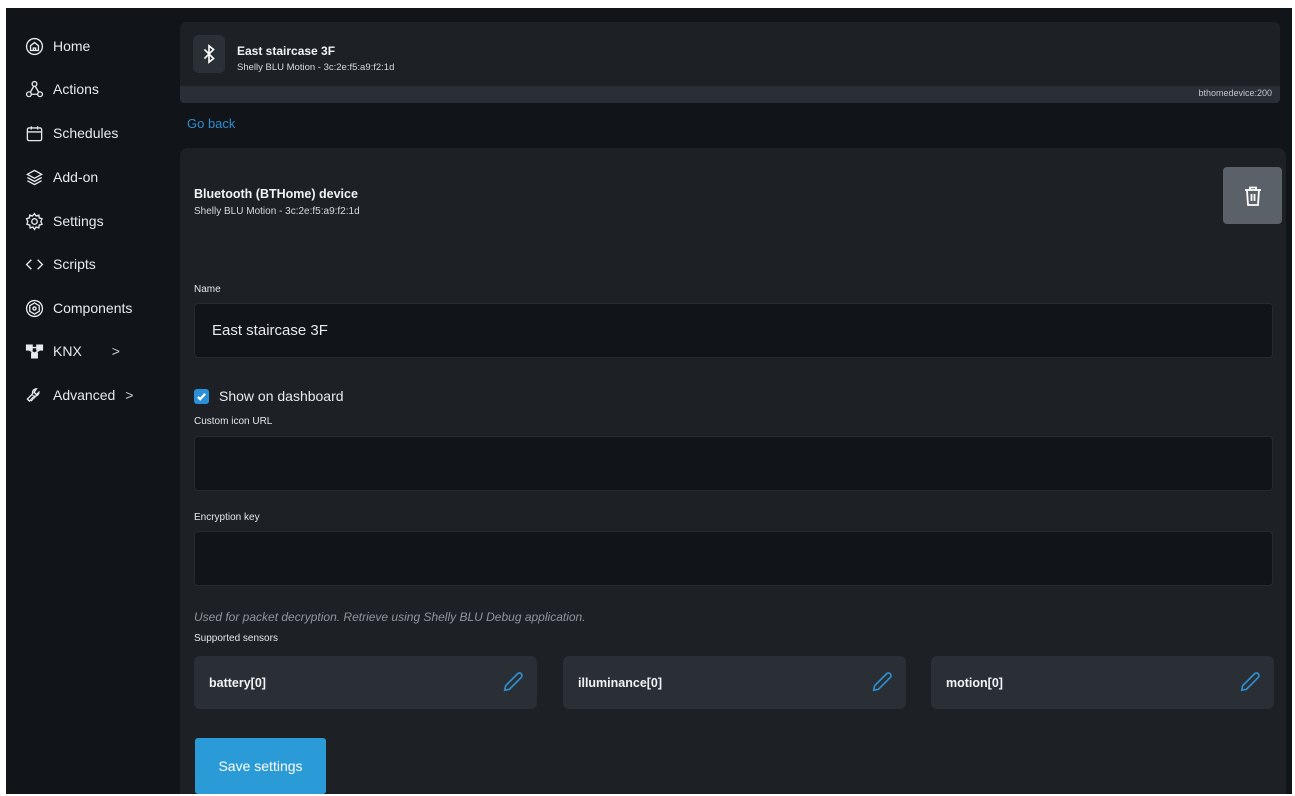 The width and height of the screenshot is (1295, 796). I want to click on card-subtitle: Shelly BLU Motion - 3c:2e:f5:a9:f2:1d, so click(277, 211).